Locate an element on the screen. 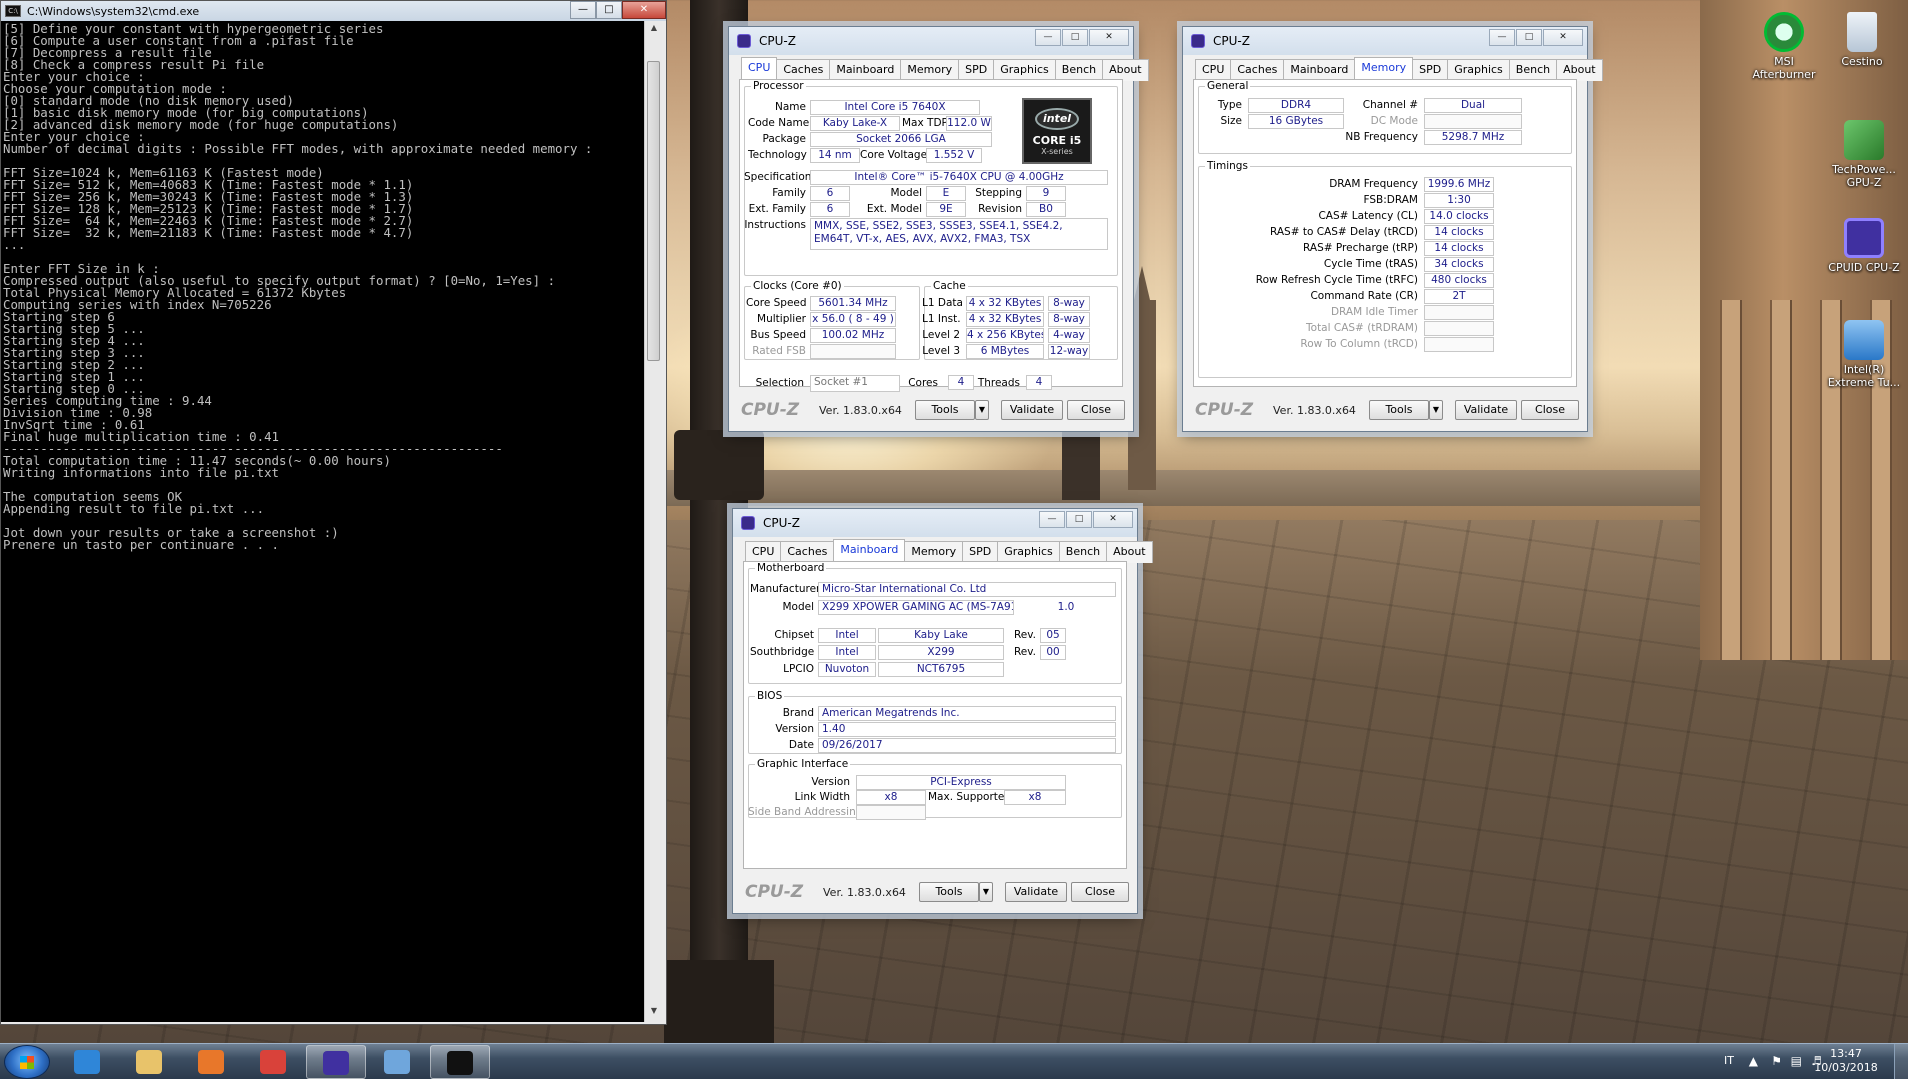 The width and height of the screenshot is (1908, 1079). desktop-icon-label: Cestino is located at coordinates (1862, 61).